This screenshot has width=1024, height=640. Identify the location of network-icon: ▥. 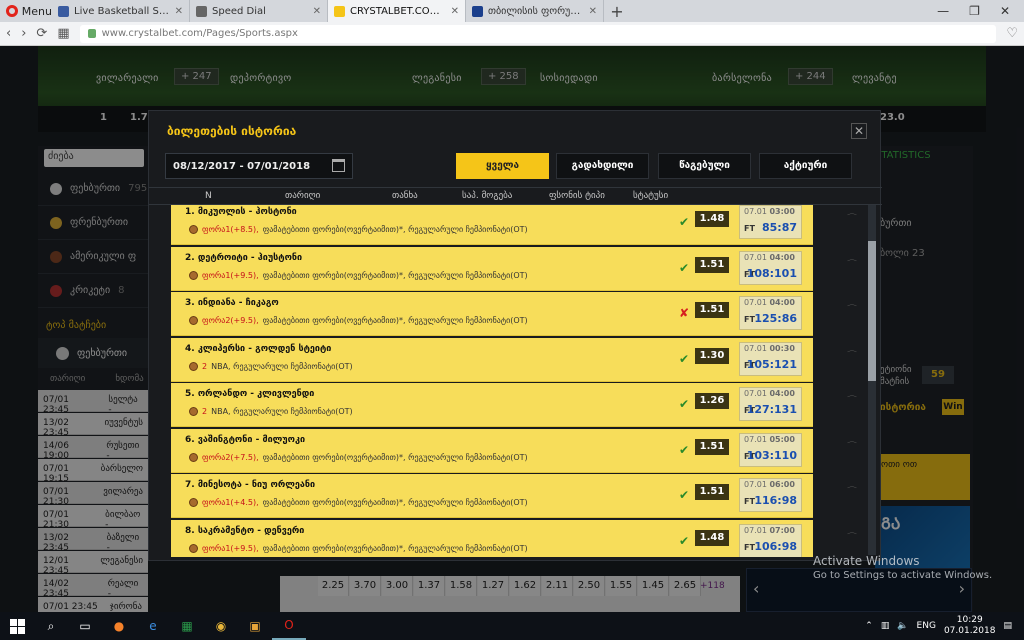
(885, 626).